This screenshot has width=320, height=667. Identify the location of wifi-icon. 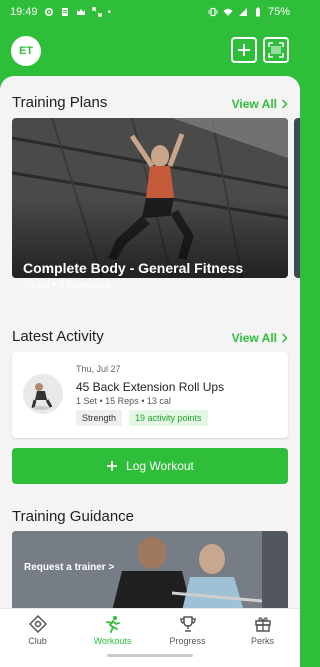
(228, 12).